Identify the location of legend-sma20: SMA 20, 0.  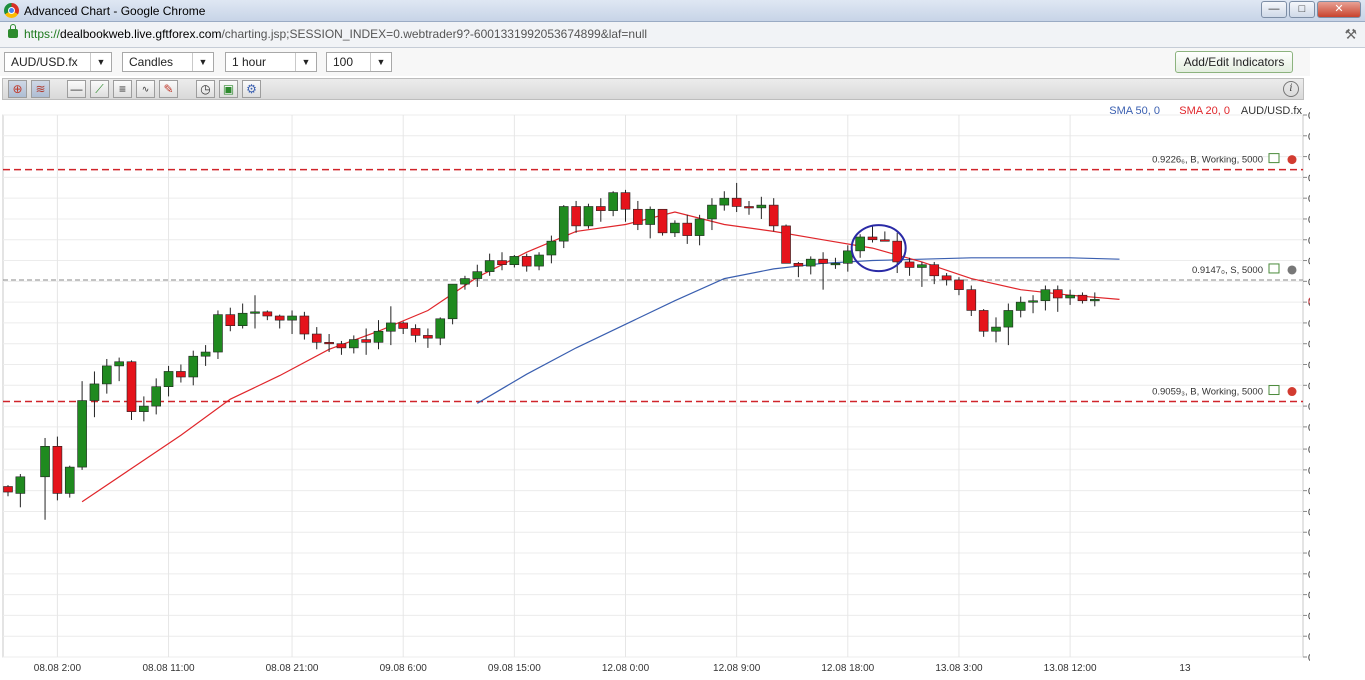
(1204, 111).